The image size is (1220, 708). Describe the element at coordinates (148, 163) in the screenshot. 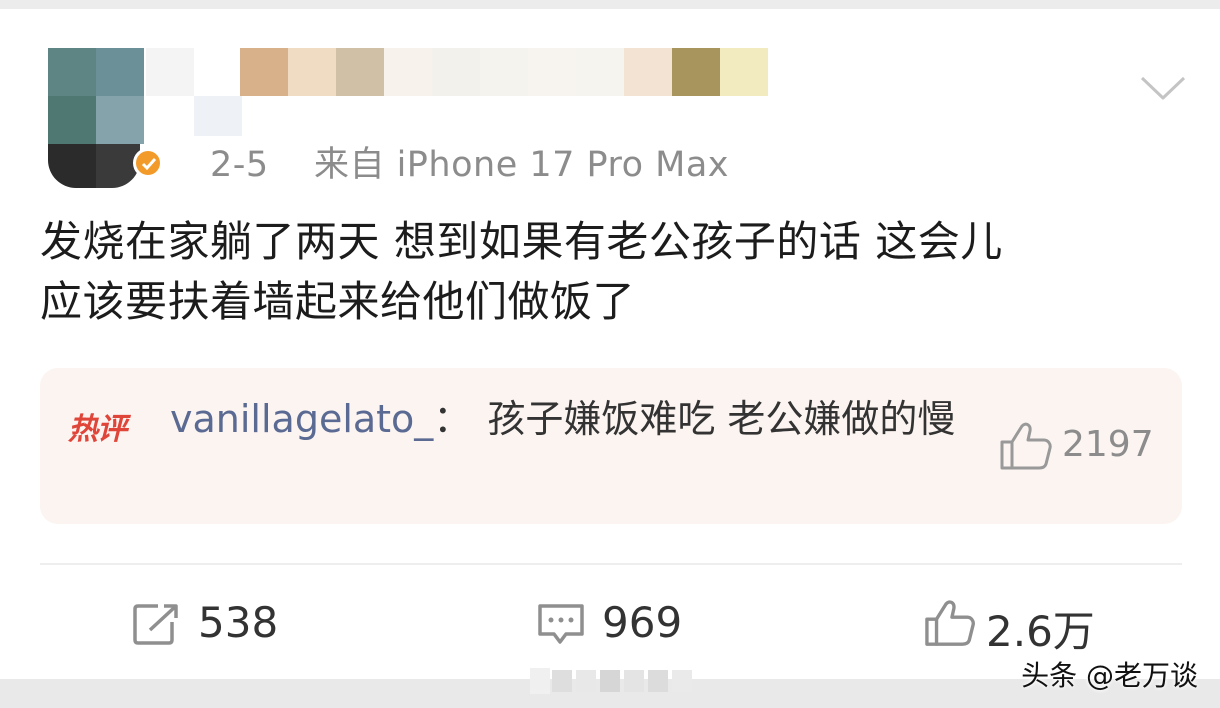

I see `verified-badge-icon` at that location.